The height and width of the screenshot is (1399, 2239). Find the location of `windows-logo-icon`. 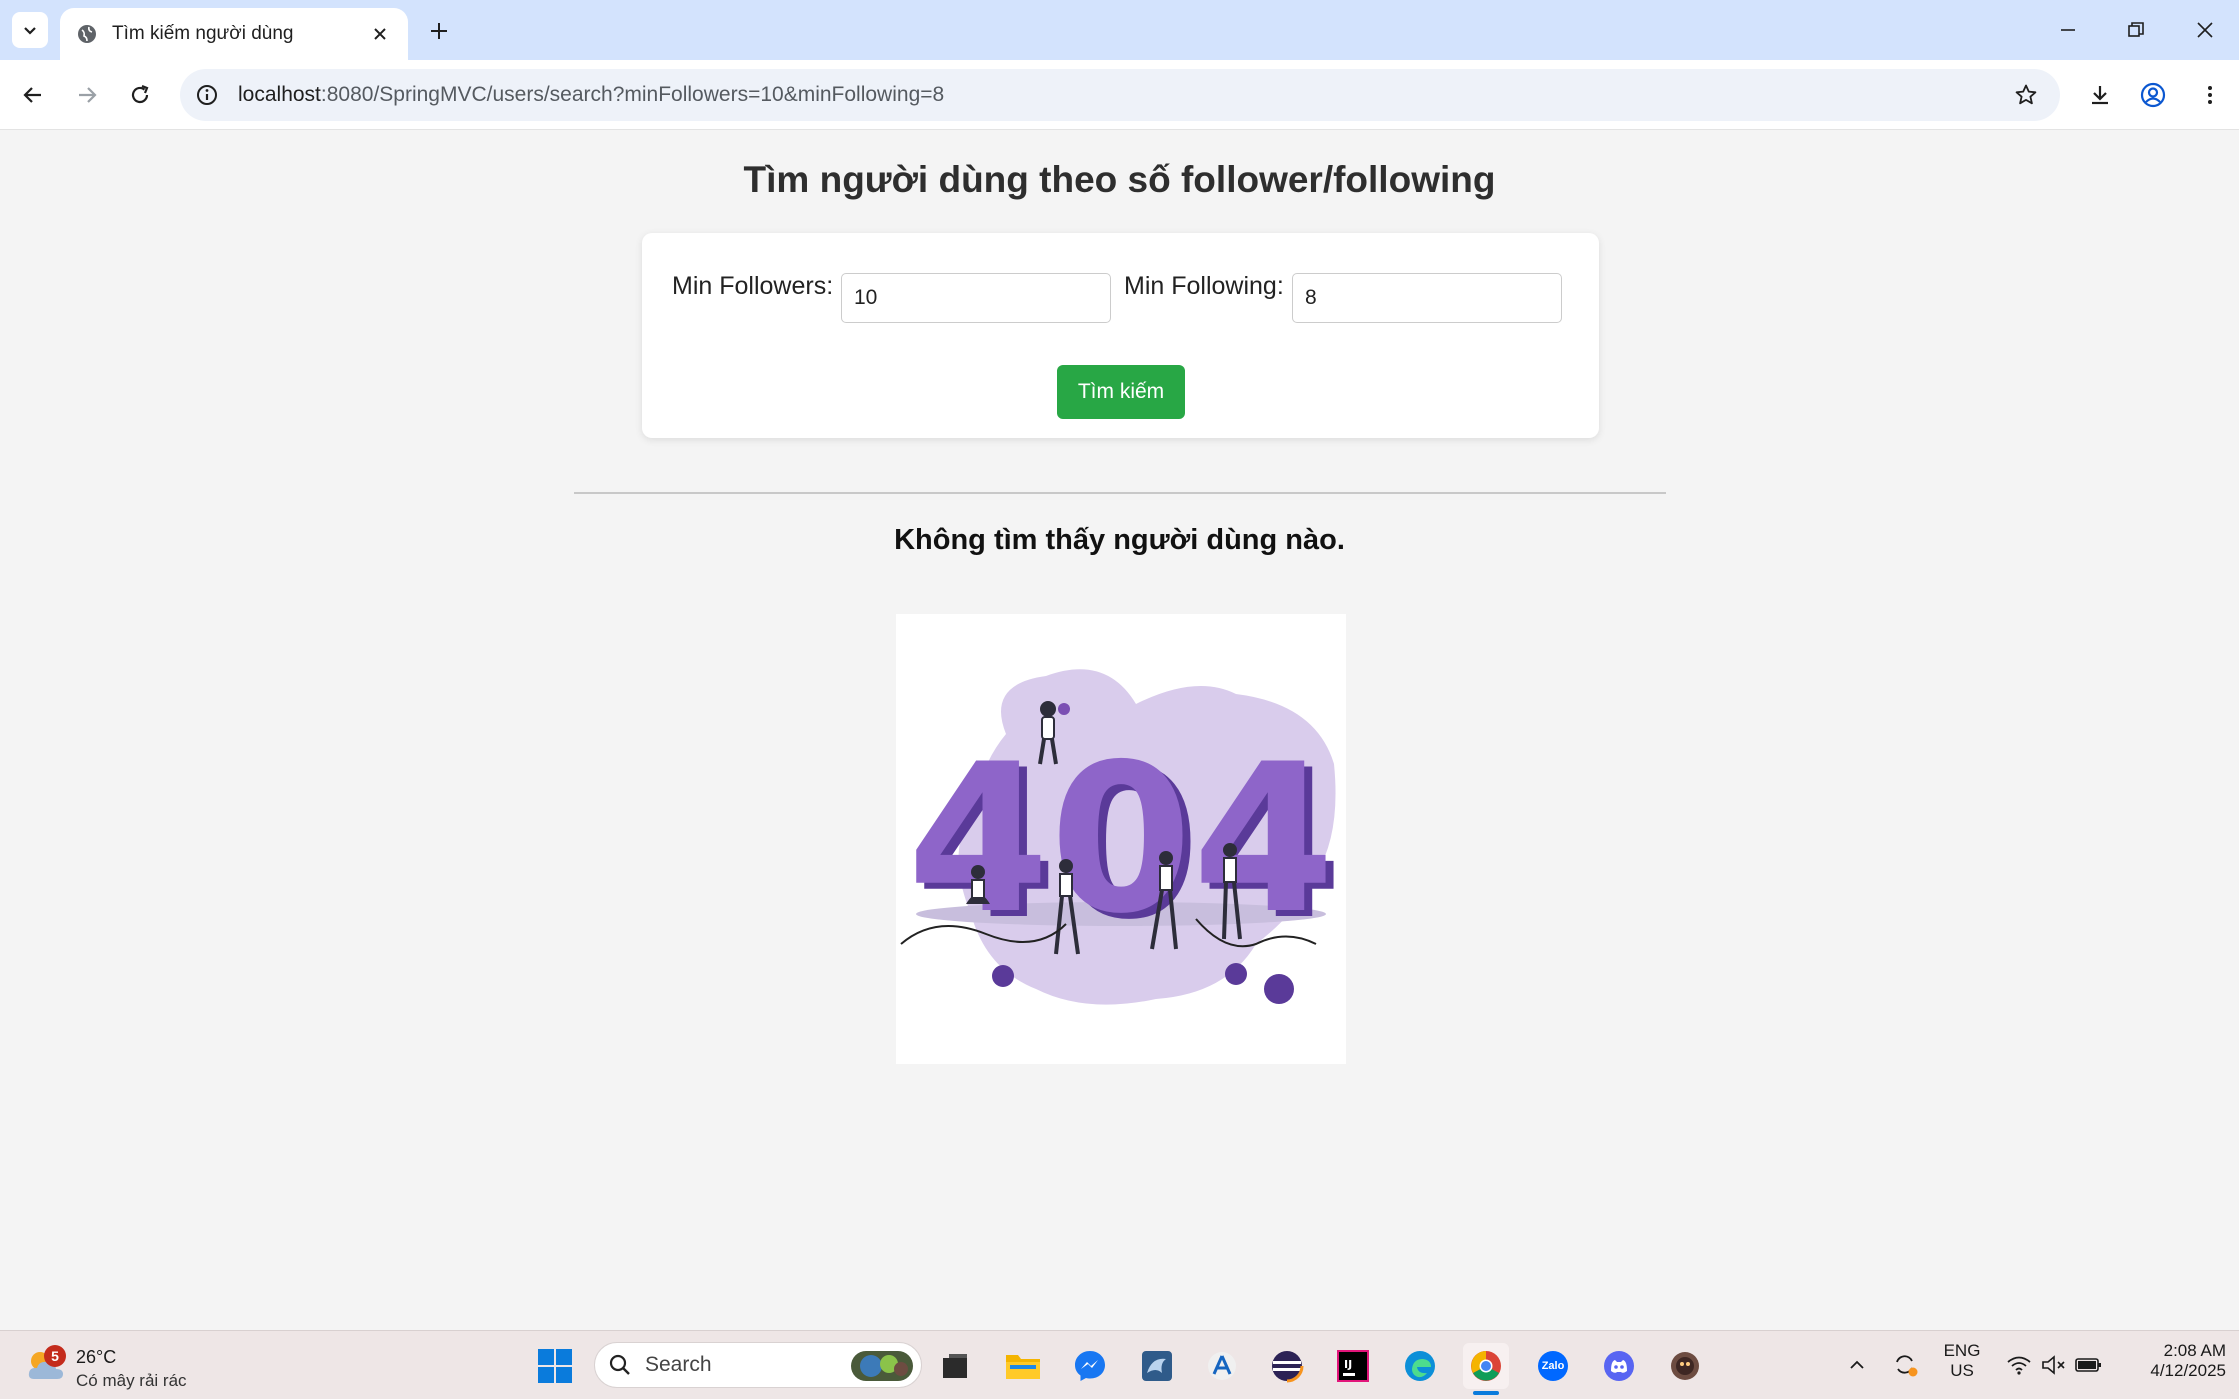

windows-logo-icon is located at coordinates (555, 1366).